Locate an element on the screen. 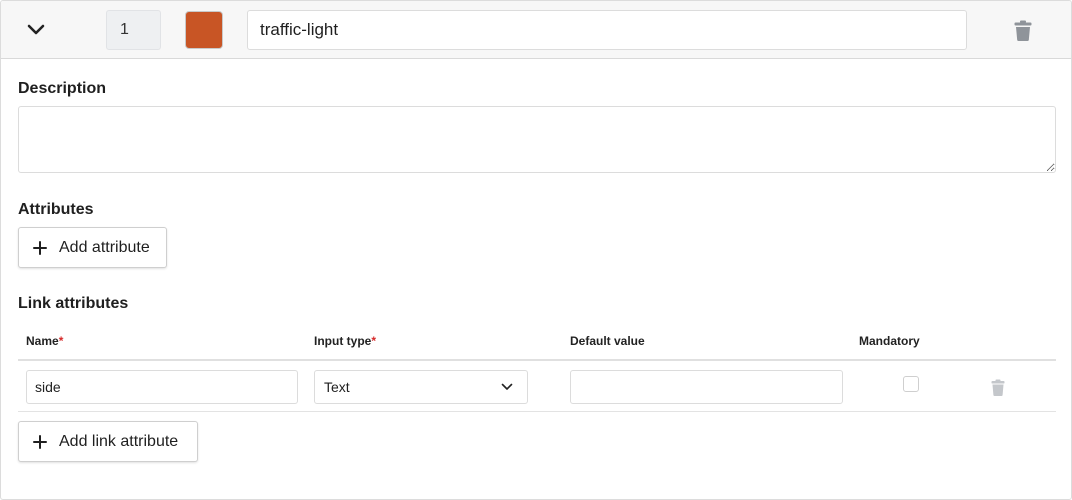 The image size is (1072, 500). column-header-name: Name* is located at coordinates (44, 341).